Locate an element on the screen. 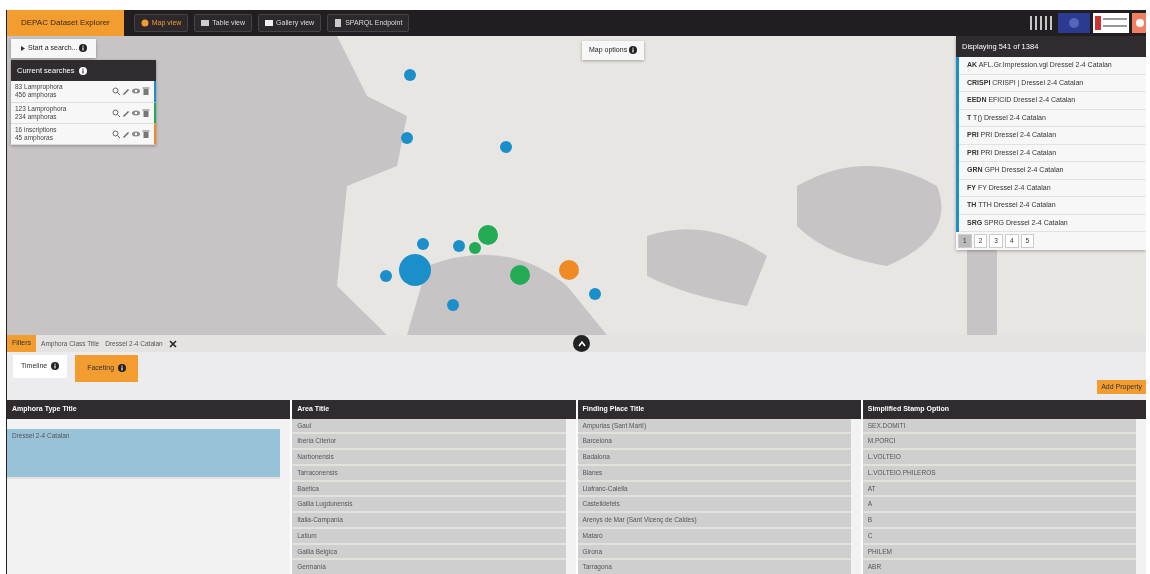  emblem-logo-icon is located at coordinates (1074, 23).